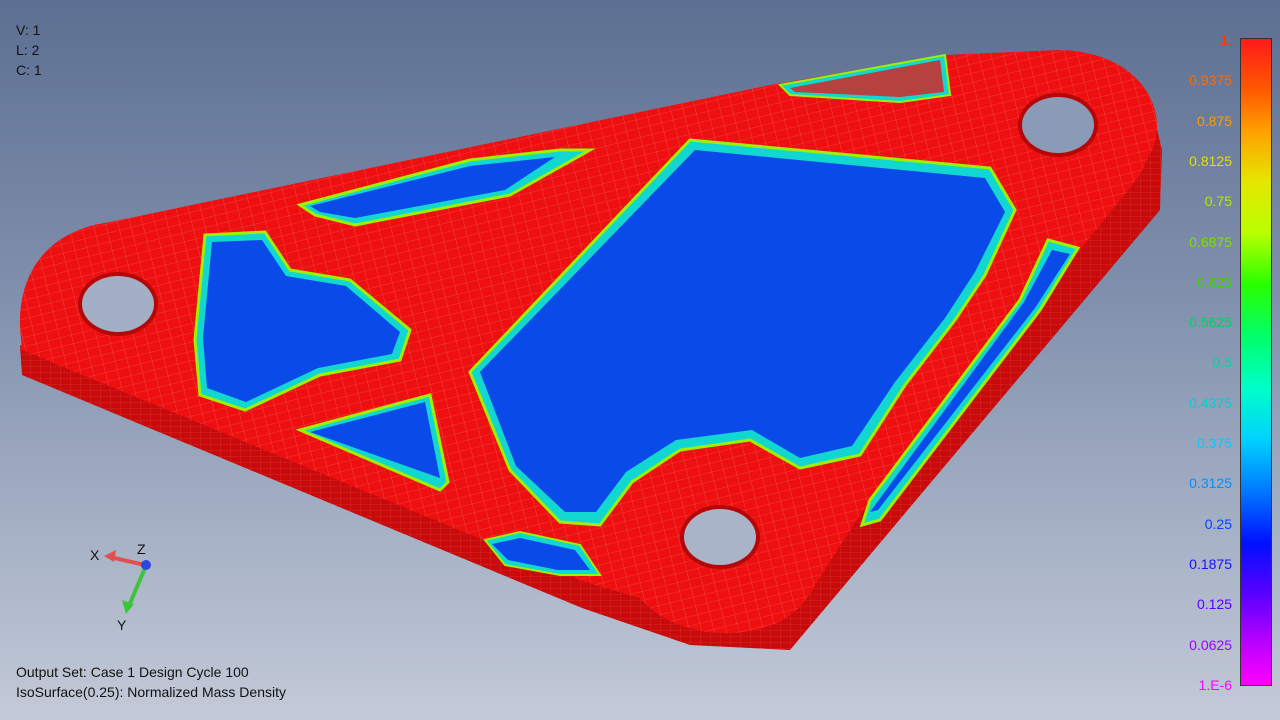  I want to click on legend-label: 0.0625, so click(1210, 644).